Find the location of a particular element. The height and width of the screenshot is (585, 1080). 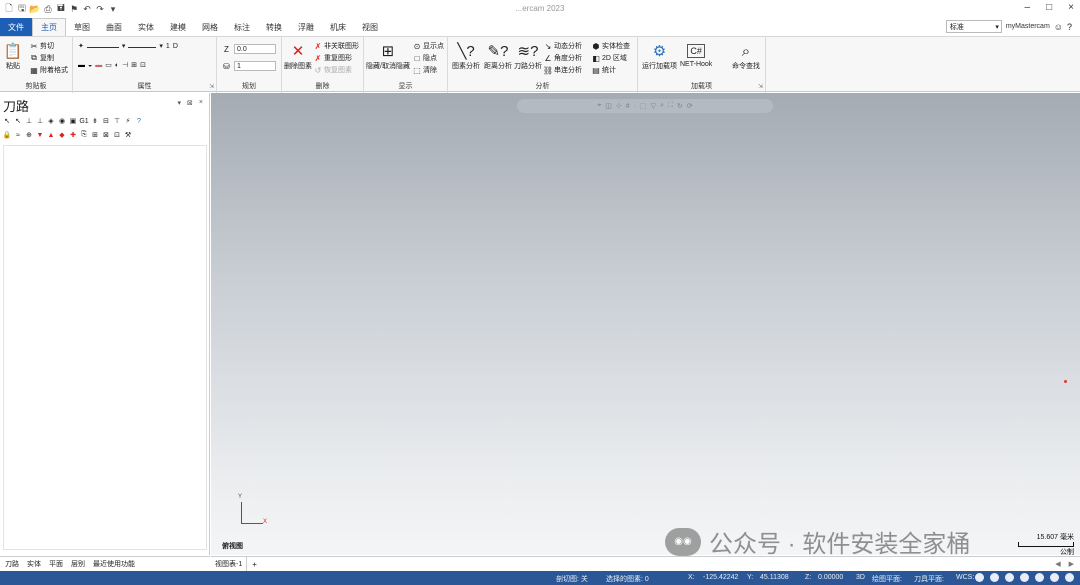

point-icon: · is located at coordinates (635, 106).